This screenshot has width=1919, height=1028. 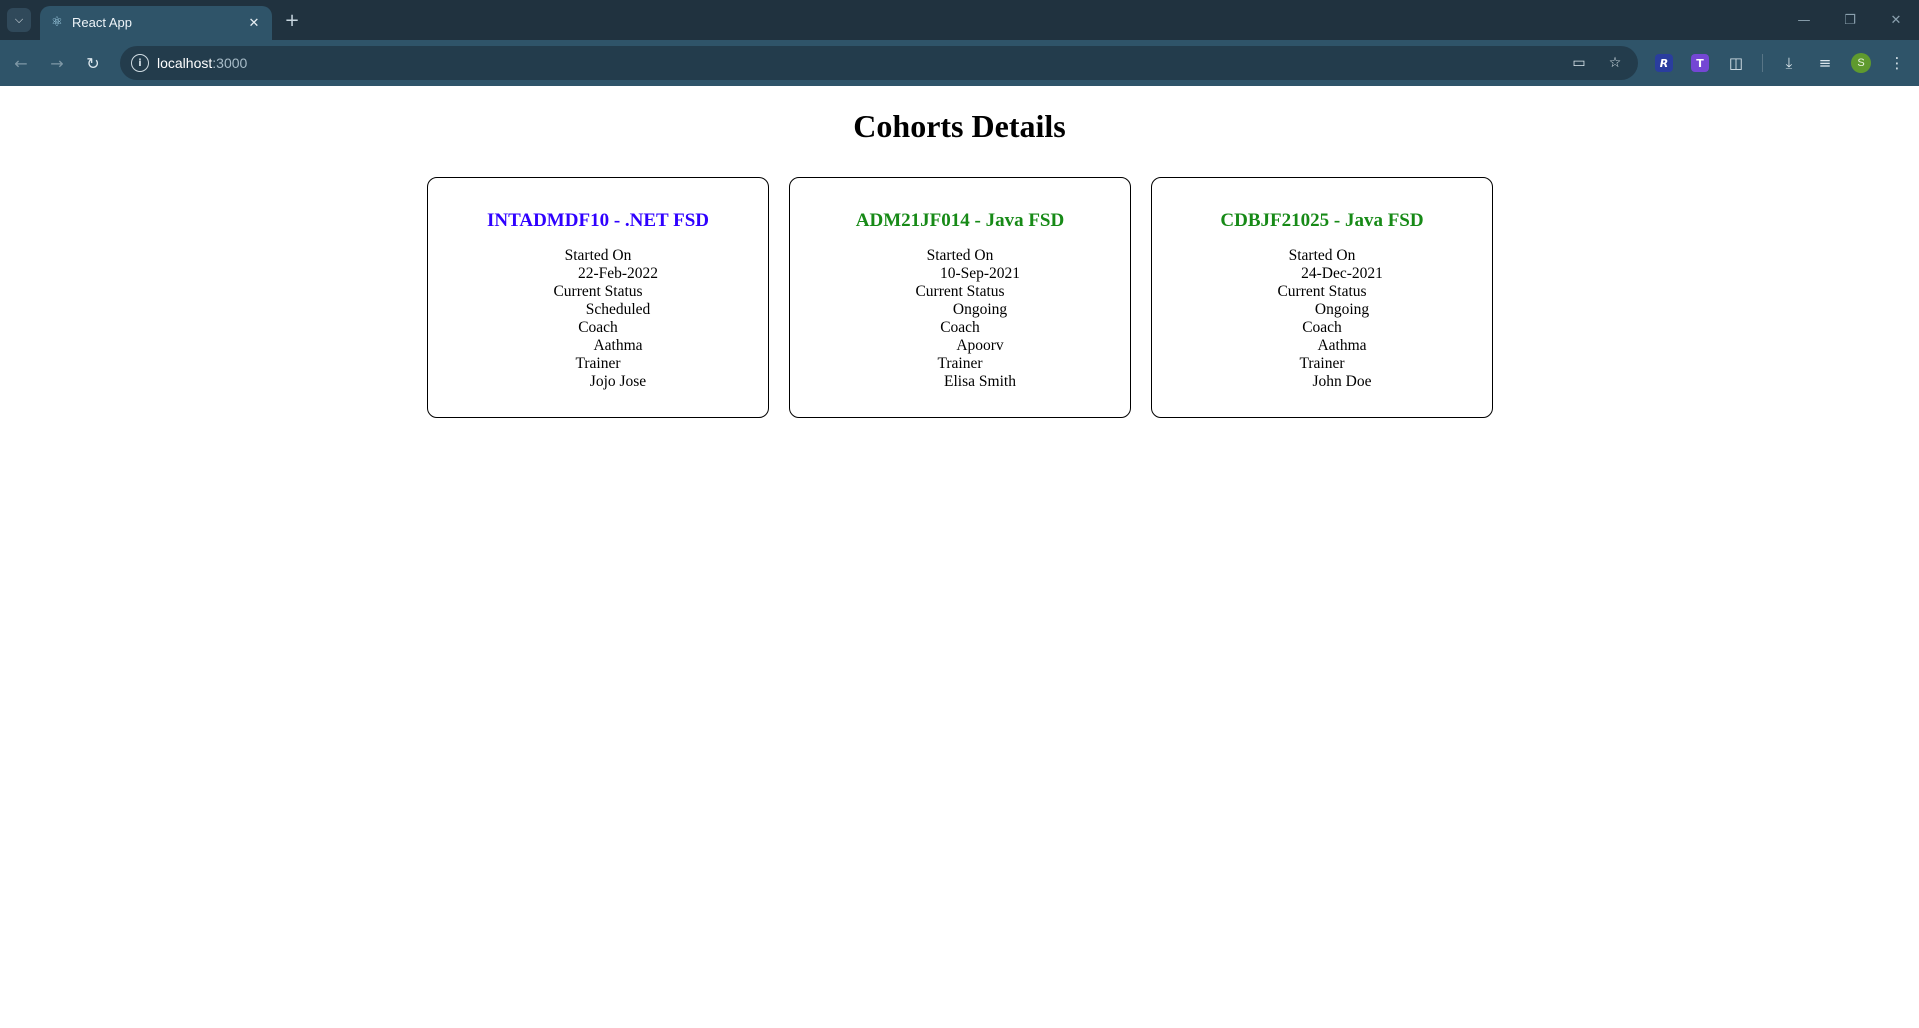 I want to click on status-value: Scheduled, so click(x=618, y=309).